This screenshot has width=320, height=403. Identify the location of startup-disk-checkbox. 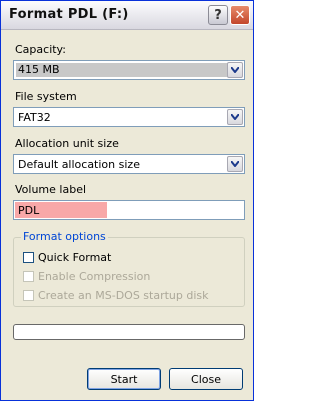
(28, 295).